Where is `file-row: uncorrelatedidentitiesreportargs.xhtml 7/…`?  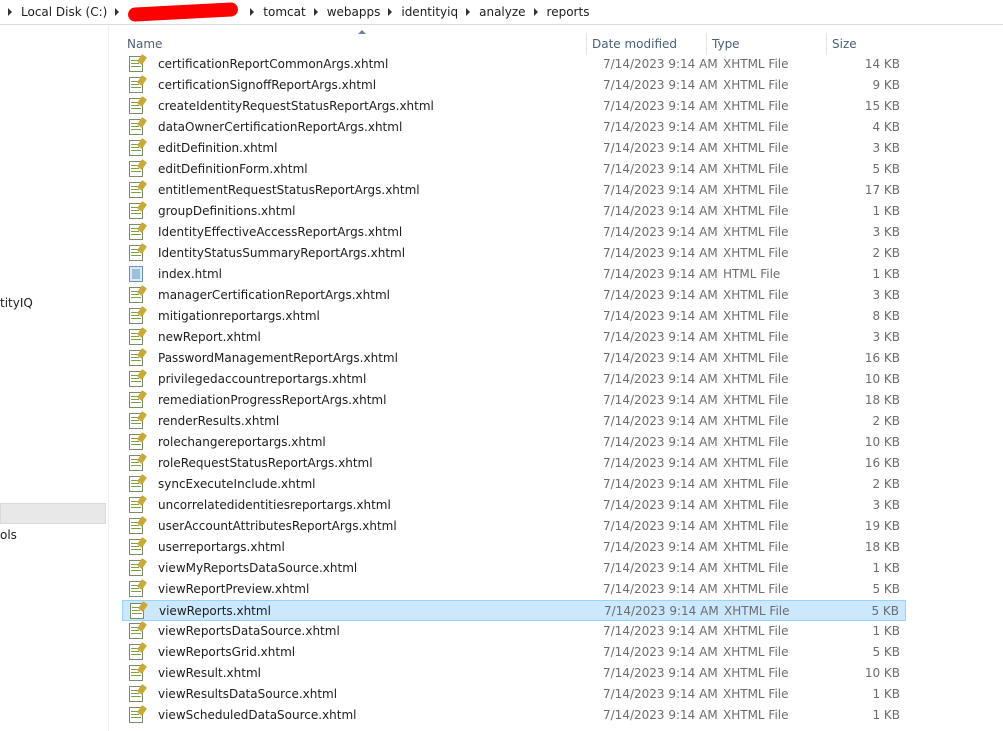 file-row: uncorrelatedidentitiesreportargs.xhtml 7/… is located at coordinates (514, 505).